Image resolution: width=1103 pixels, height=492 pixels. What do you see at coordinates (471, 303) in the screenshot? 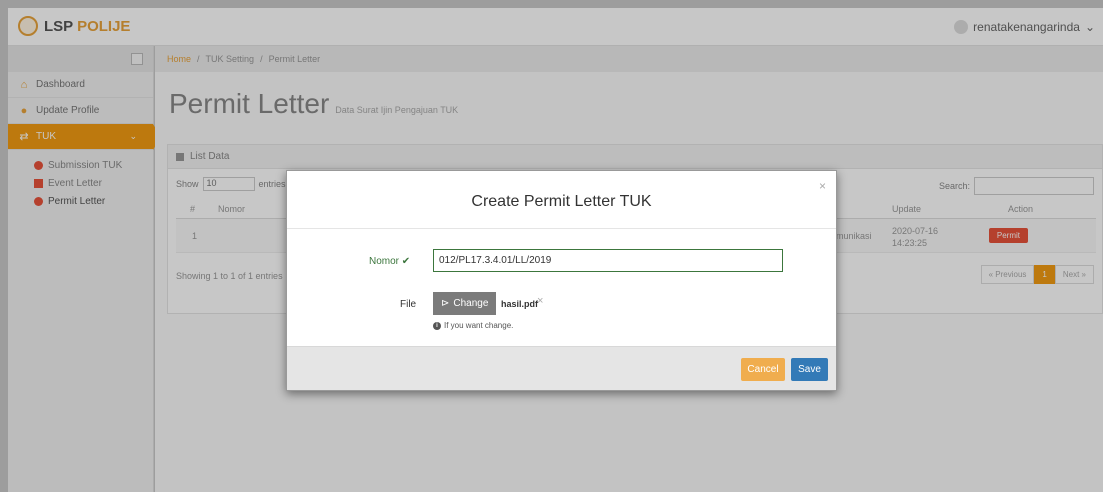
I see `change-label: Change` at bounding box center [471, 303].